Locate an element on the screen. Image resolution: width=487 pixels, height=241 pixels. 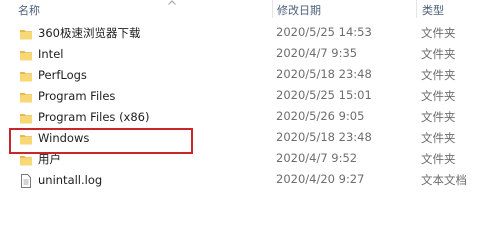
file-name-cell: Program Files (x86) is located at coordinates (84, 116).